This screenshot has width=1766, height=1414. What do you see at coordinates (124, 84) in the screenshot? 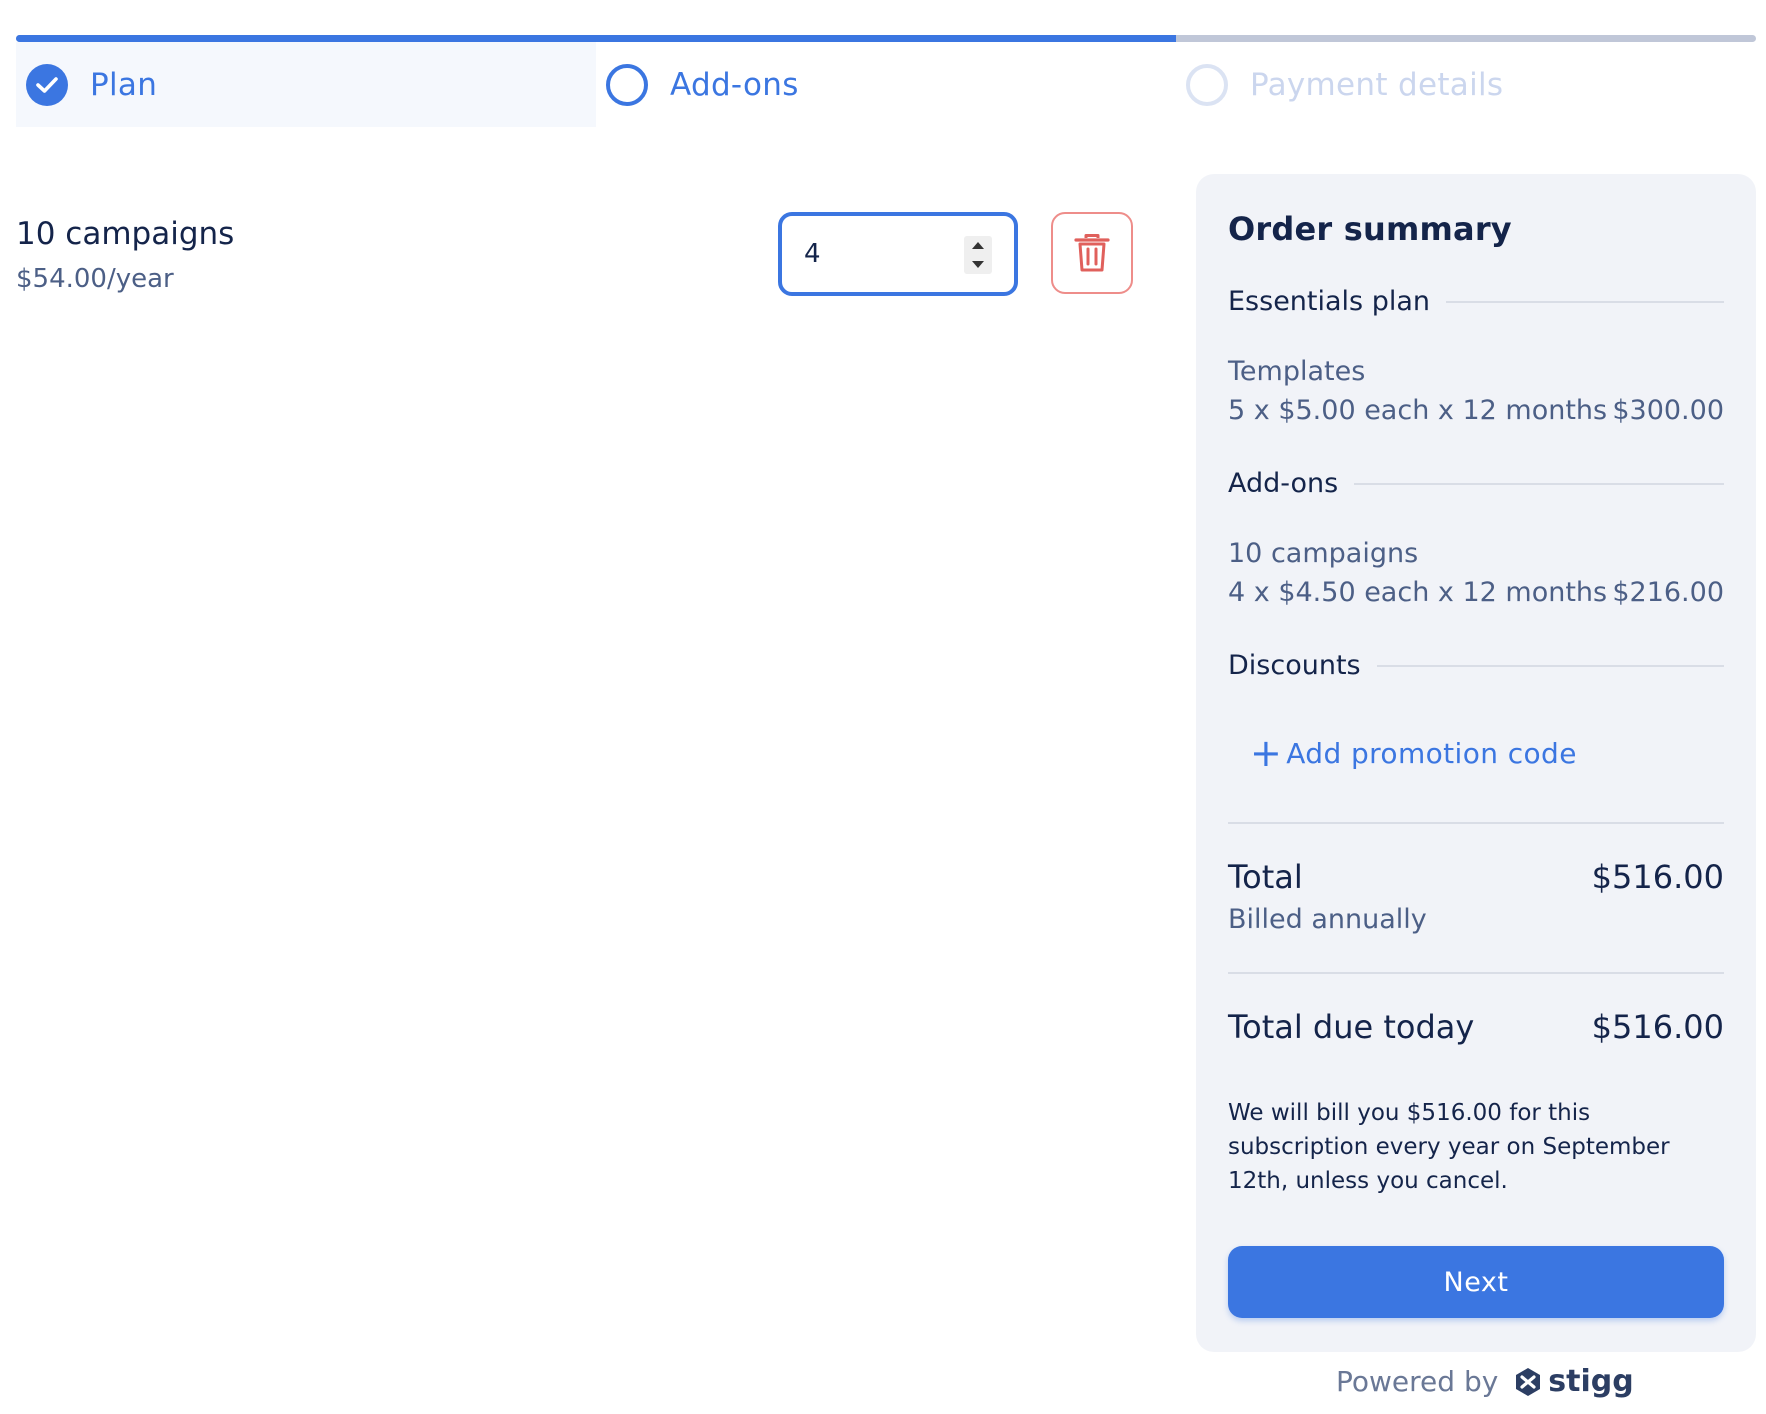
I see `step-plan-label: Plan` at bounding box center [124, 84].